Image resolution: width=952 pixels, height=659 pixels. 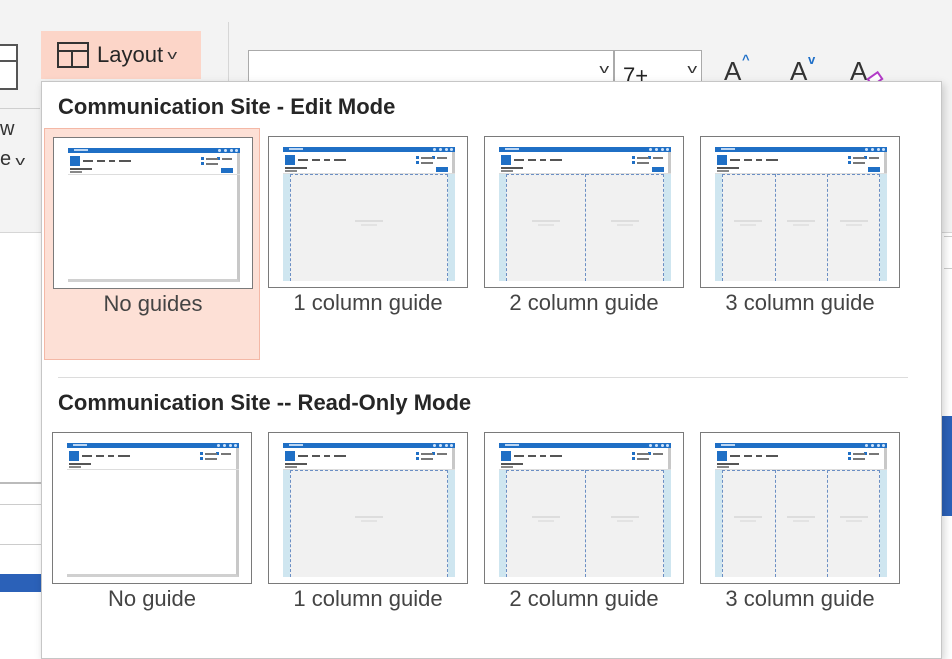 What do you see at coordinates (812, 59) in the screenshot?
I see `caret-down-icon: v` at bounding box center [812, 59].